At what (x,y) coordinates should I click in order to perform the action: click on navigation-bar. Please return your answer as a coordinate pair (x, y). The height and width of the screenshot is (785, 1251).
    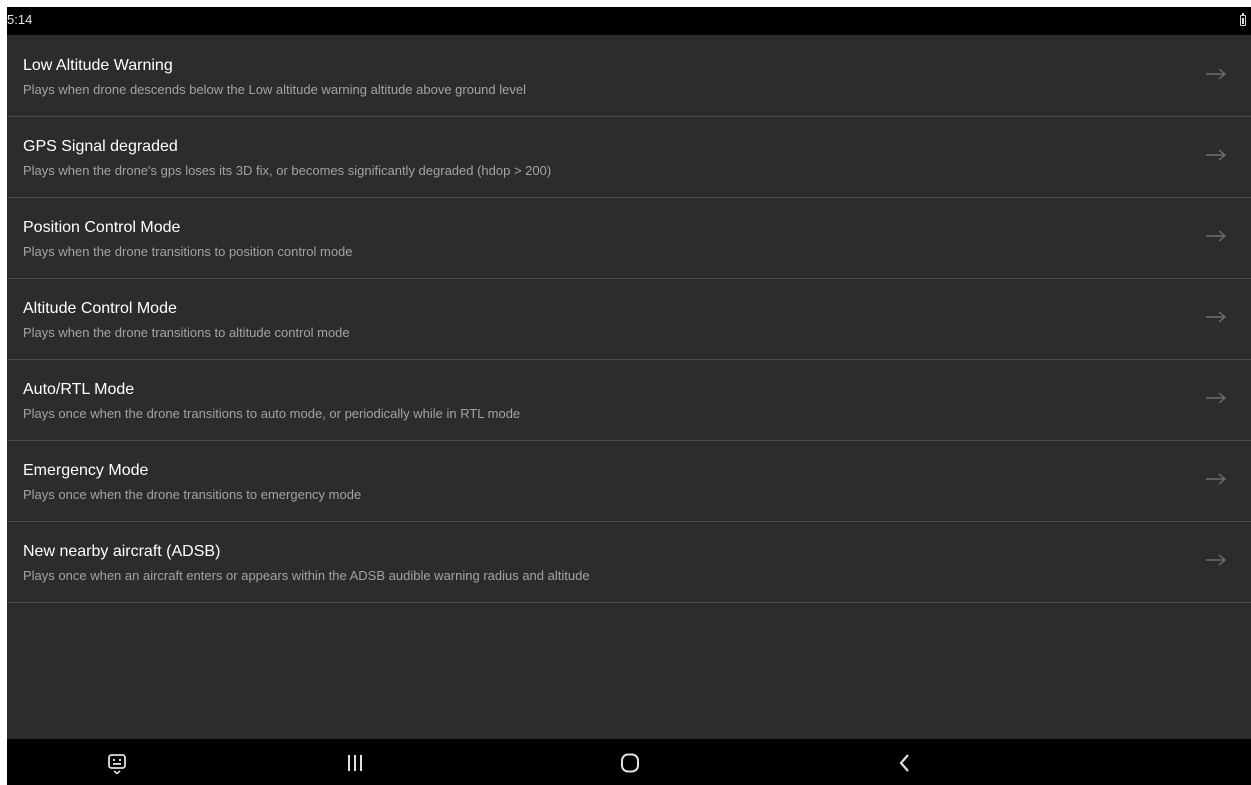
    Looking at the image, I should click on (629, 762).